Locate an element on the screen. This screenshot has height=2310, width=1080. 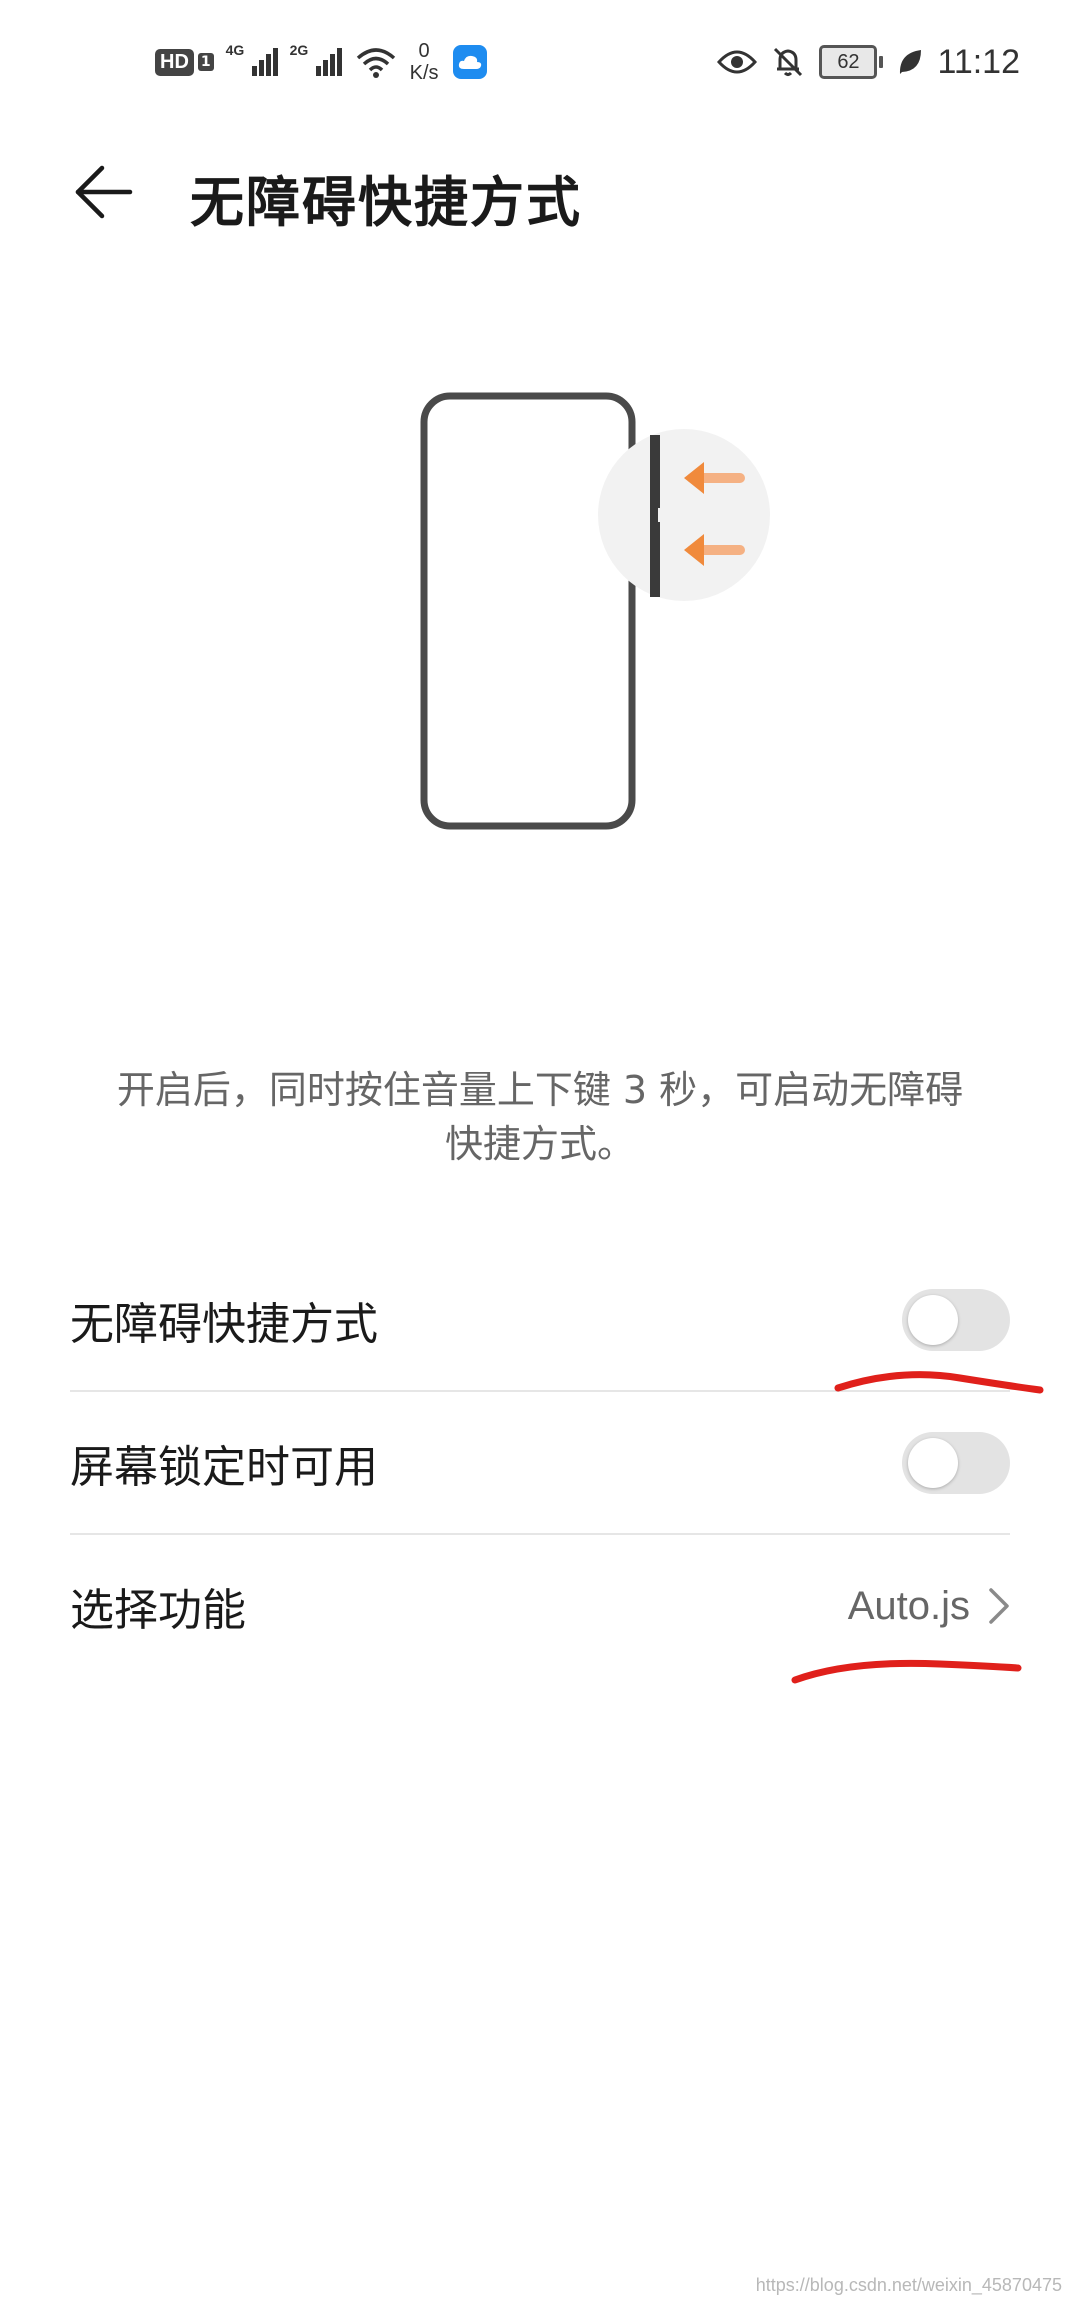
watermark: https://blog.csdn.net/weixin_45870475 is located at coordinates (908, 2285).